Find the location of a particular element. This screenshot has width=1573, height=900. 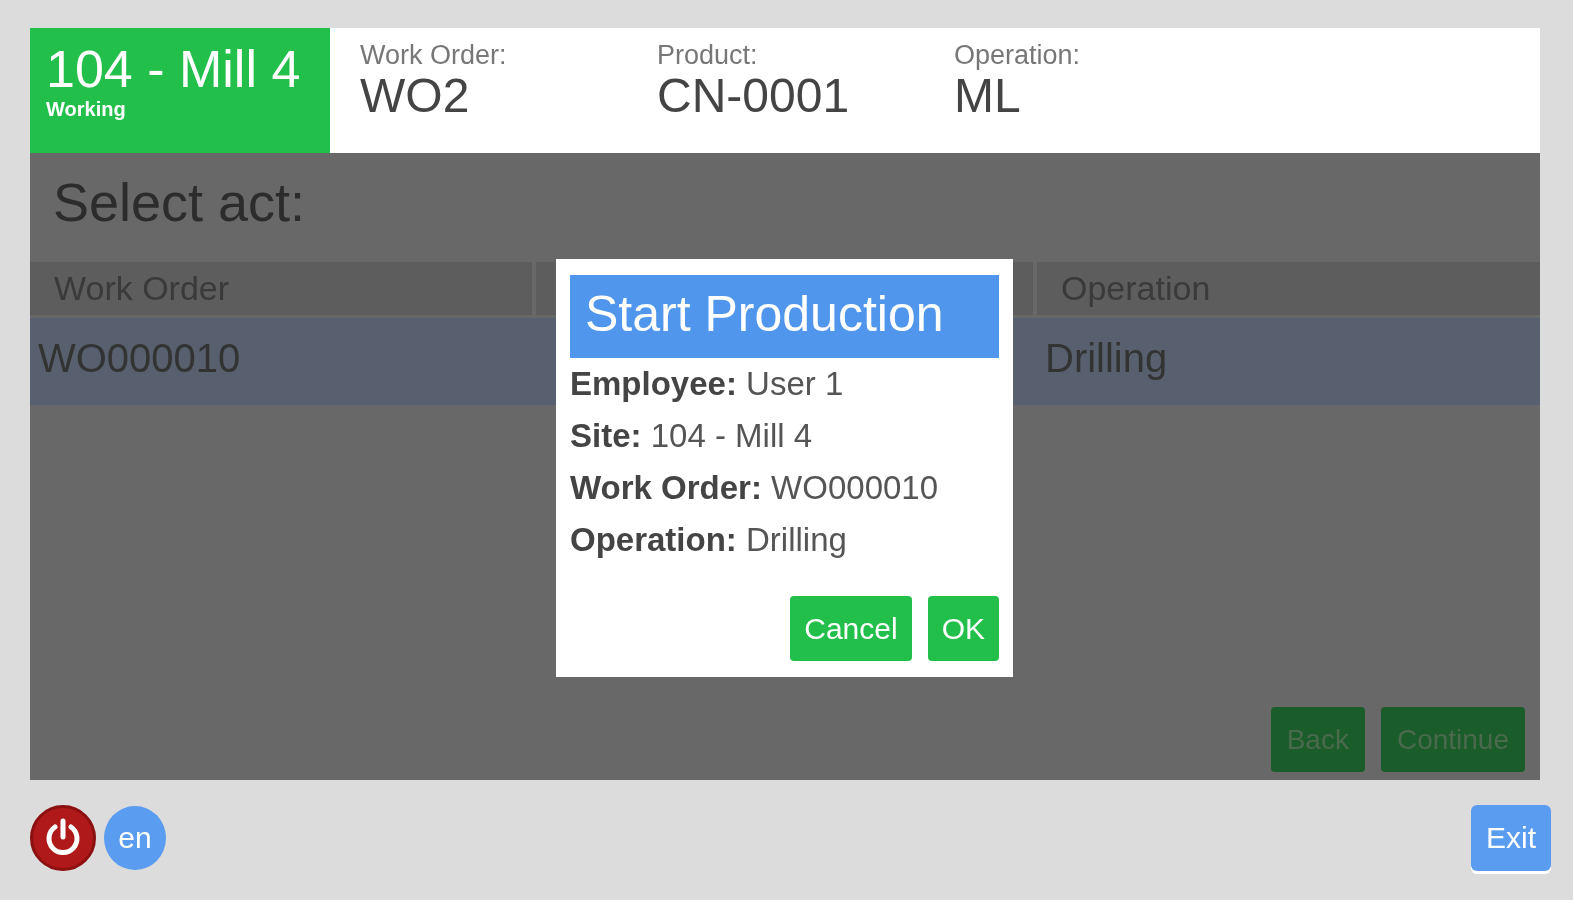

station-status: Working is located at coordinates (86, 109).